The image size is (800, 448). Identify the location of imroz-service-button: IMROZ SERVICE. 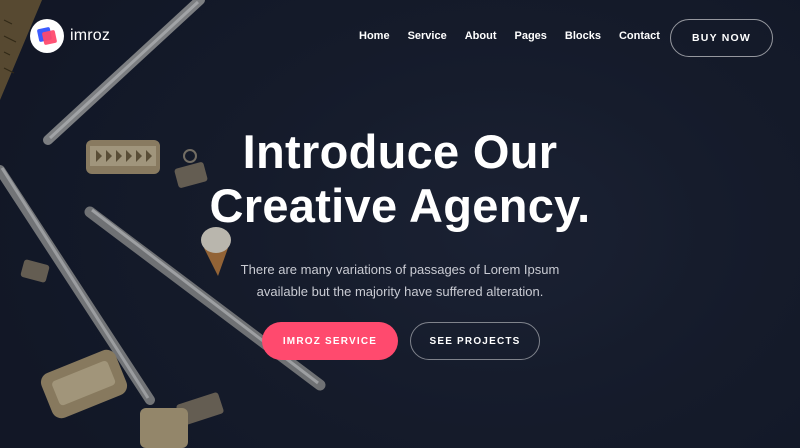
(330, 341).